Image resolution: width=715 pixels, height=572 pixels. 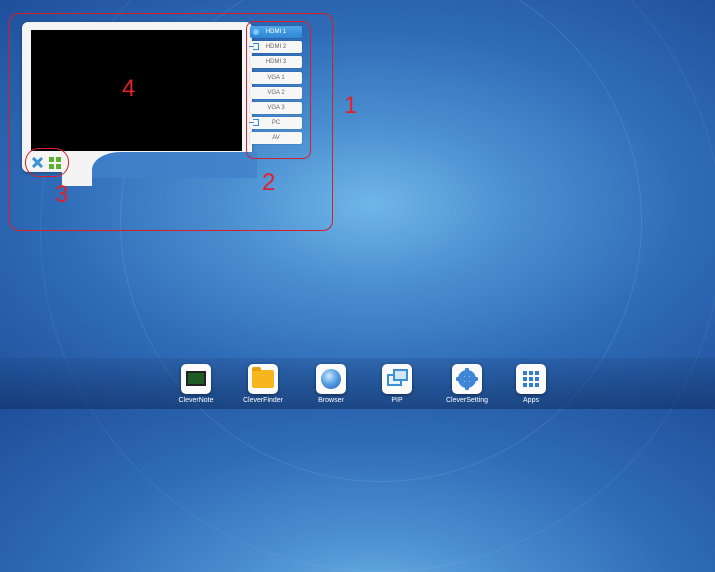 What do you see at coordinates (62, 194) in the screenshot?
I see `annotation-number-3: 3` at bounding box center [62, 194].